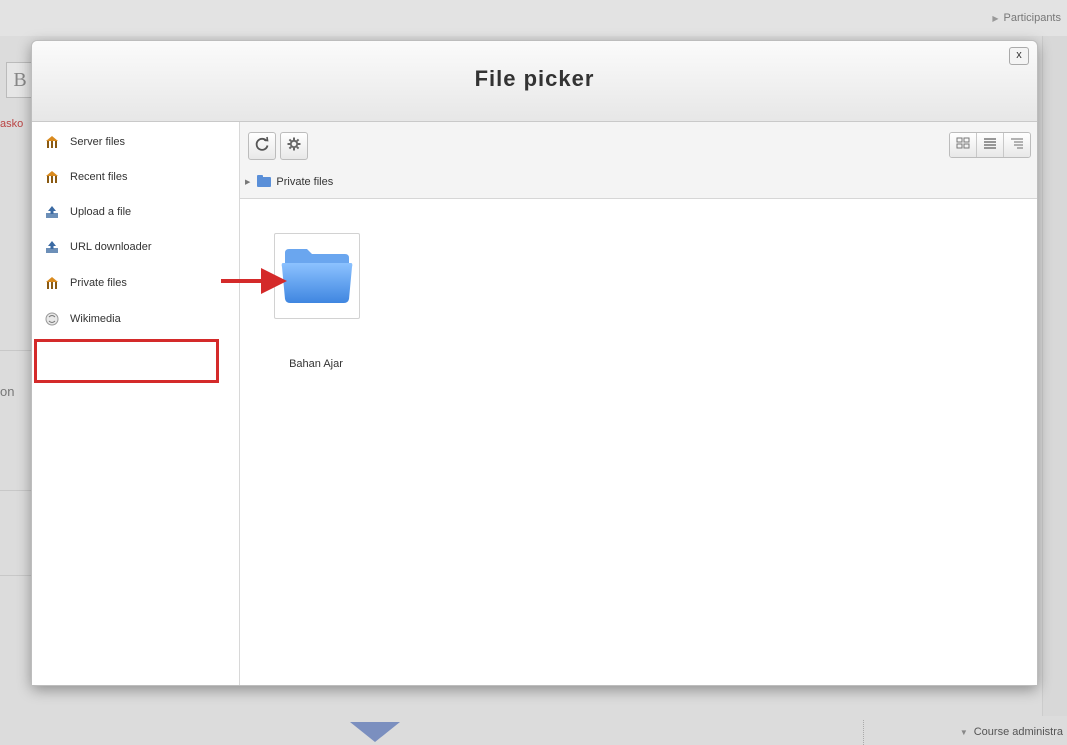  Describe the element at coordinates (304, 182) in the screenshot. I see `breadcrumb-item-private-files: Private files` at that location.